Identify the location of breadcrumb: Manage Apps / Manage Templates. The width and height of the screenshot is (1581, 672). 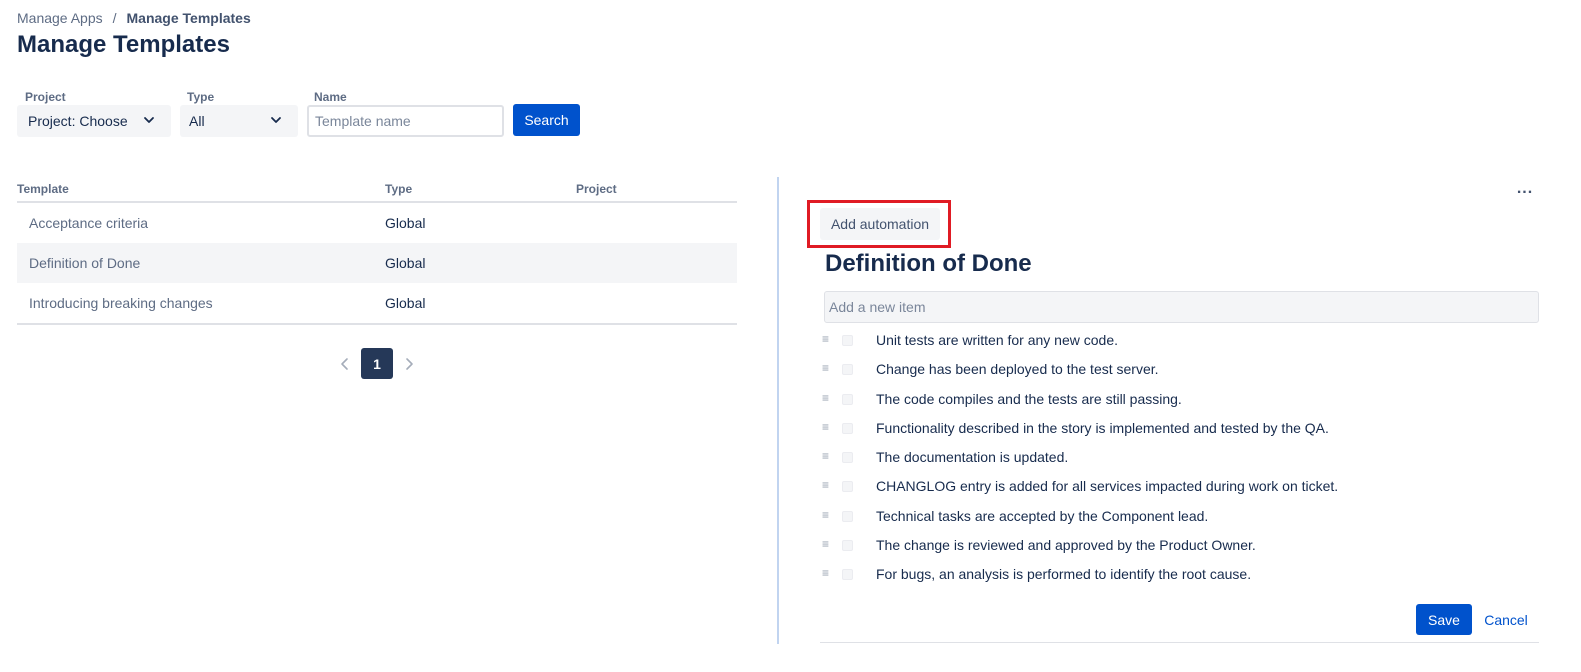
(134, 18).